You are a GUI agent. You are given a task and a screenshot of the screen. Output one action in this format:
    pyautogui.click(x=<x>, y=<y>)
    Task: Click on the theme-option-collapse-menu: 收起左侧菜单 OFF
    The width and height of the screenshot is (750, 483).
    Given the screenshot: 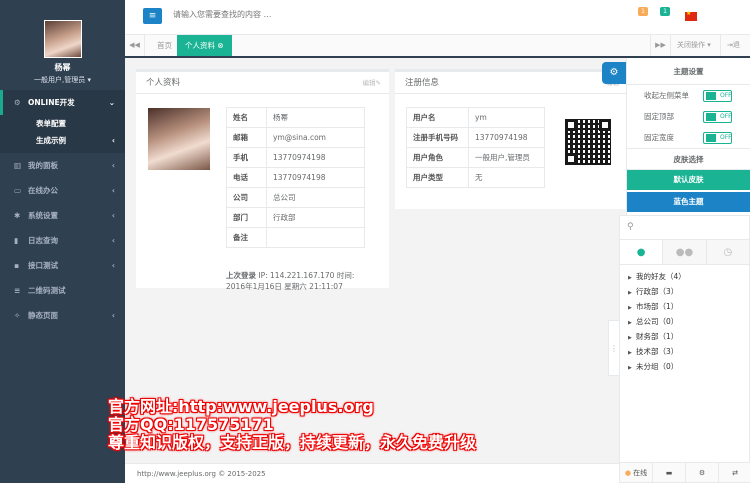 What is the action you would take?
    pyautogui.click(x=688, y=95)
    